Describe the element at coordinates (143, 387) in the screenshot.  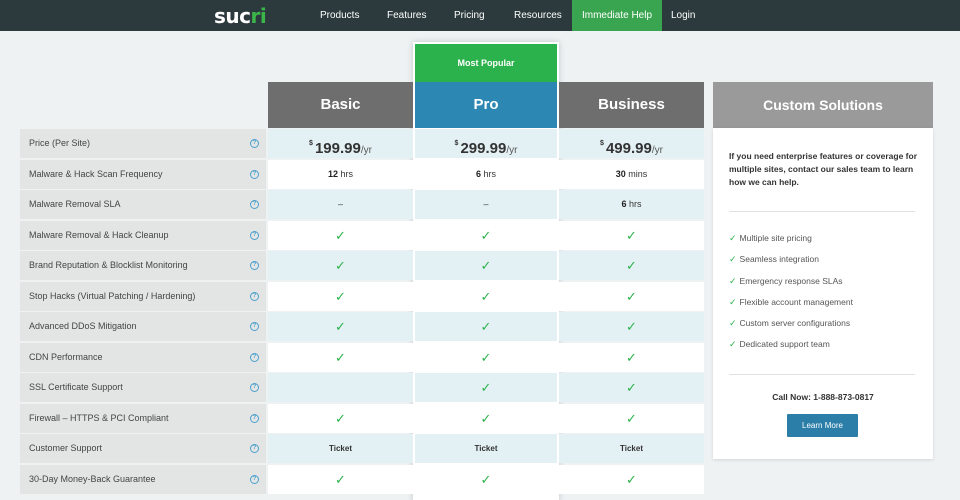
I see `feature-label: SSL Certificate Support` at that location.